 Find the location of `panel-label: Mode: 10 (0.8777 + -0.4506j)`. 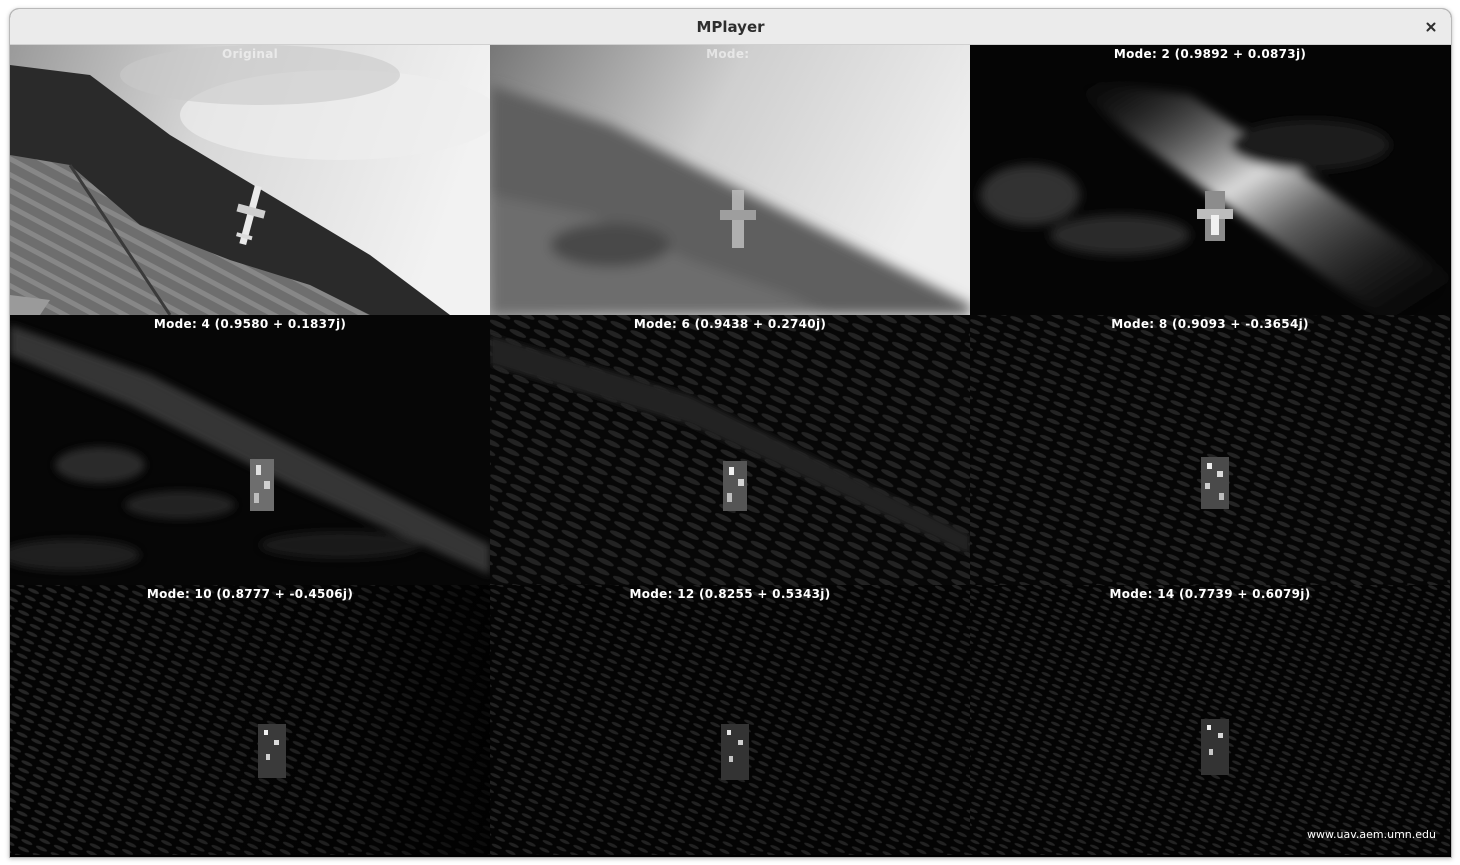

panel-label: Mode: 10 (0.8777 + -0.4506j) is located at coordinates (250, 594).